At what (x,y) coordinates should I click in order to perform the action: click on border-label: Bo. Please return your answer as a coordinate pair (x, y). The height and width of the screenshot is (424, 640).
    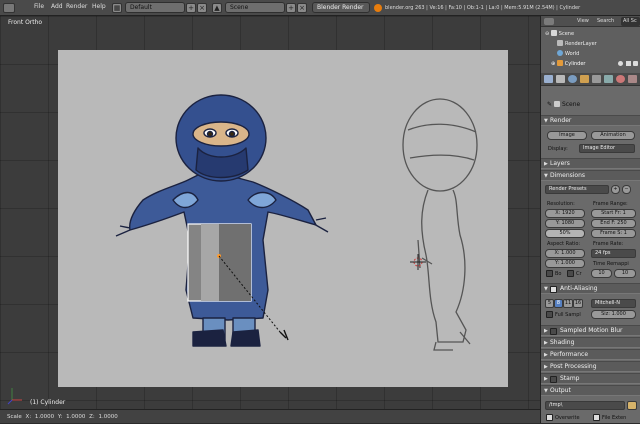
    Looking at the image, I should click on (558, 274).